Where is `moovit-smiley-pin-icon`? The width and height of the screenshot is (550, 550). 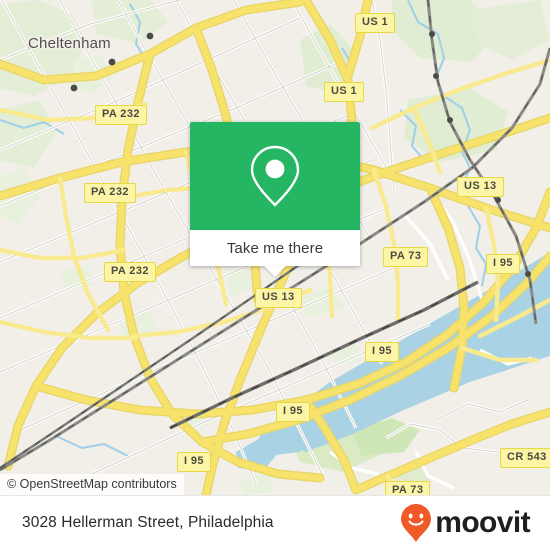 moovit-smiley-pin-icon is located at coordinates (416, 523).